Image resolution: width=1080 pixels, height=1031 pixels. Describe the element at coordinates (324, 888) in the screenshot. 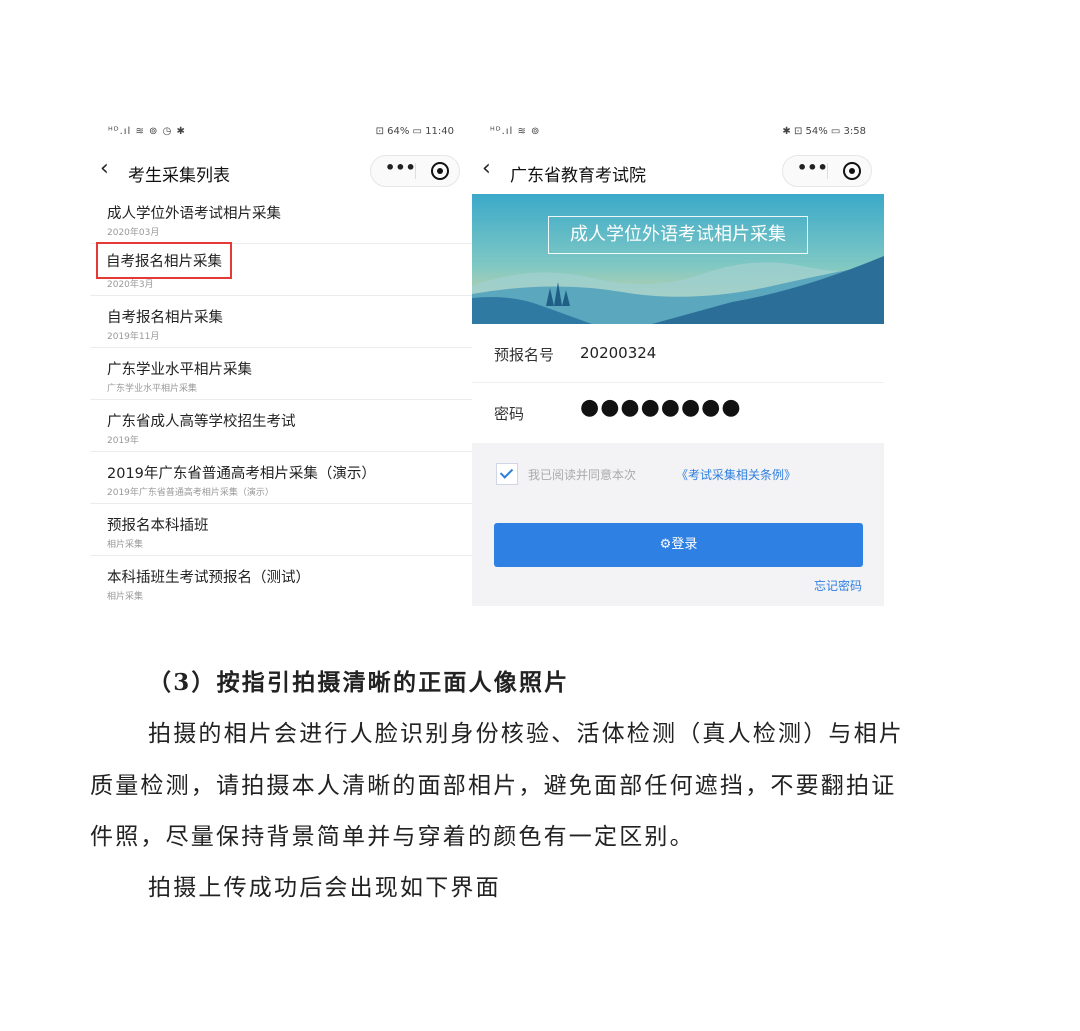

I see `paragraph-line: 拍摄上传成功后会出现如下界面` at that location.